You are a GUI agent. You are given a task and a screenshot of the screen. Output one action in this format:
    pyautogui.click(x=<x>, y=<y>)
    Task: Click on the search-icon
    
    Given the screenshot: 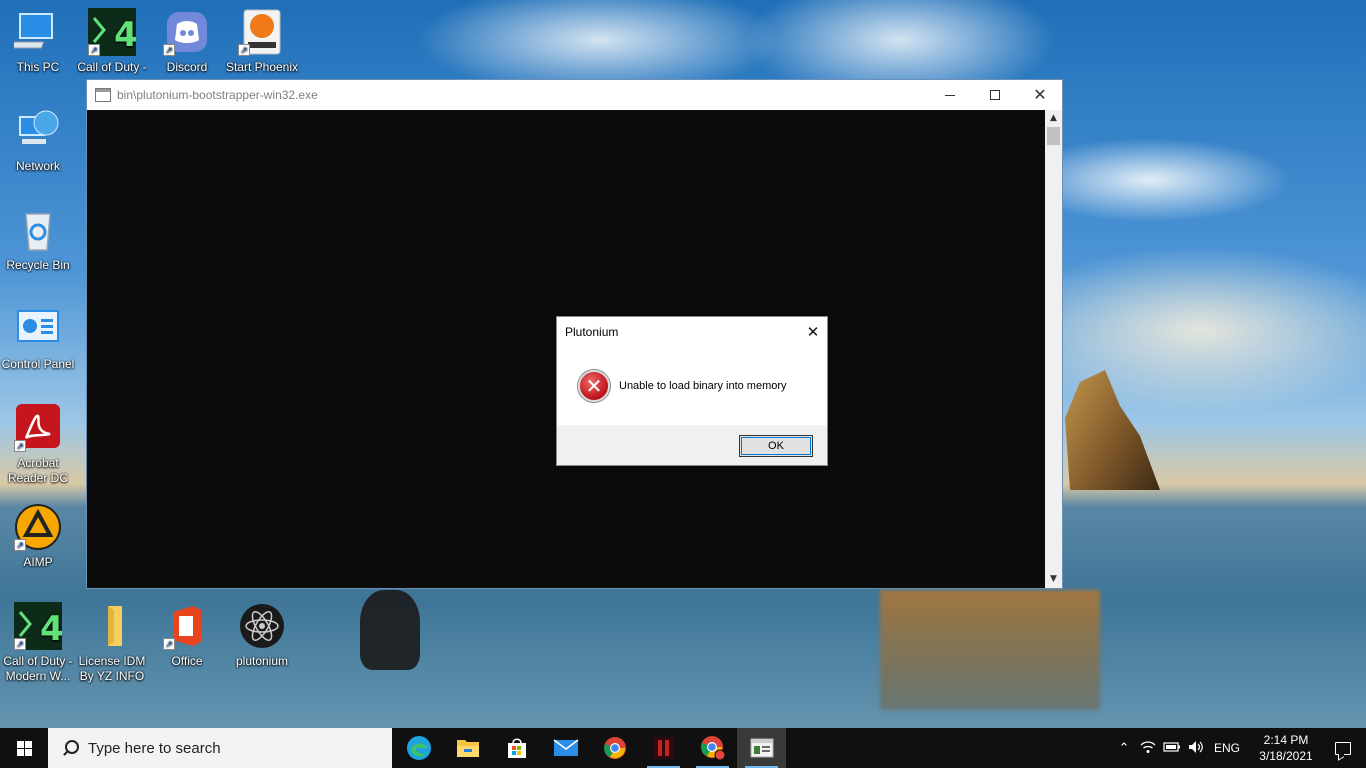 What is the action you would take?
    pyautogui.click(x=70, y=748)
    